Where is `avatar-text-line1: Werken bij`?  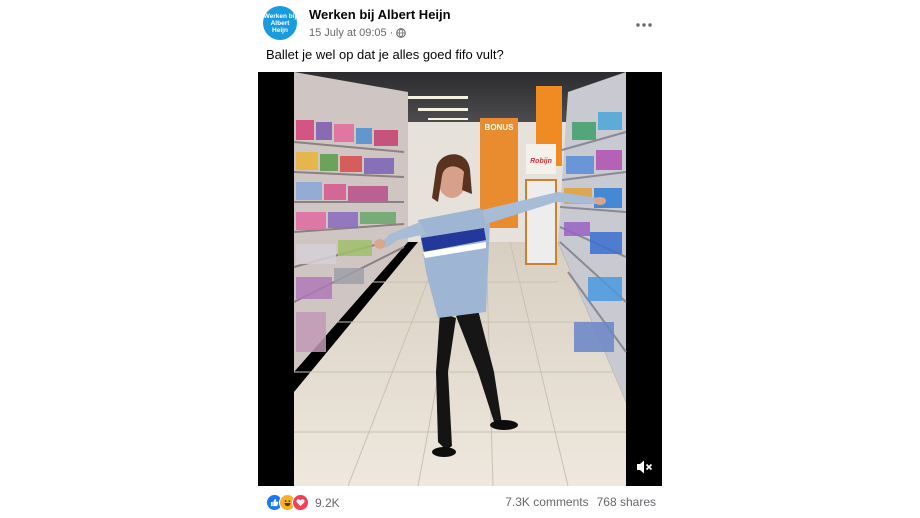 avatar-text-line1: Werken bij is located at coordinates (280, 16).